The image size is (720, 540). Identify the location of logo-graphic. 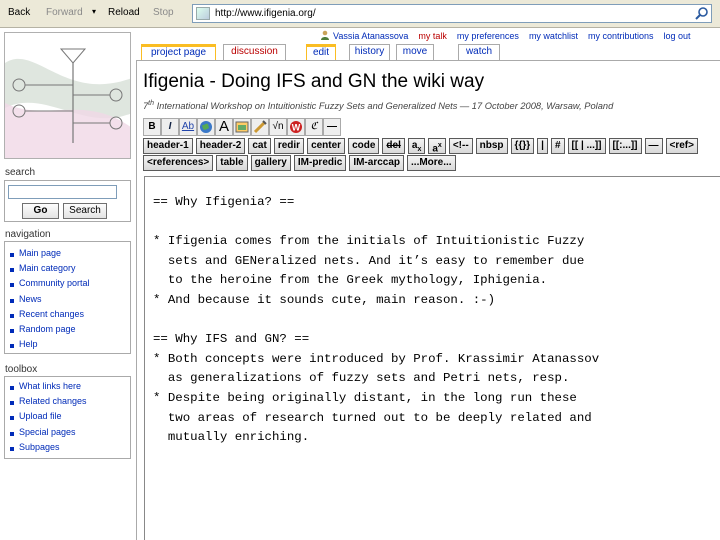
(67, 103).